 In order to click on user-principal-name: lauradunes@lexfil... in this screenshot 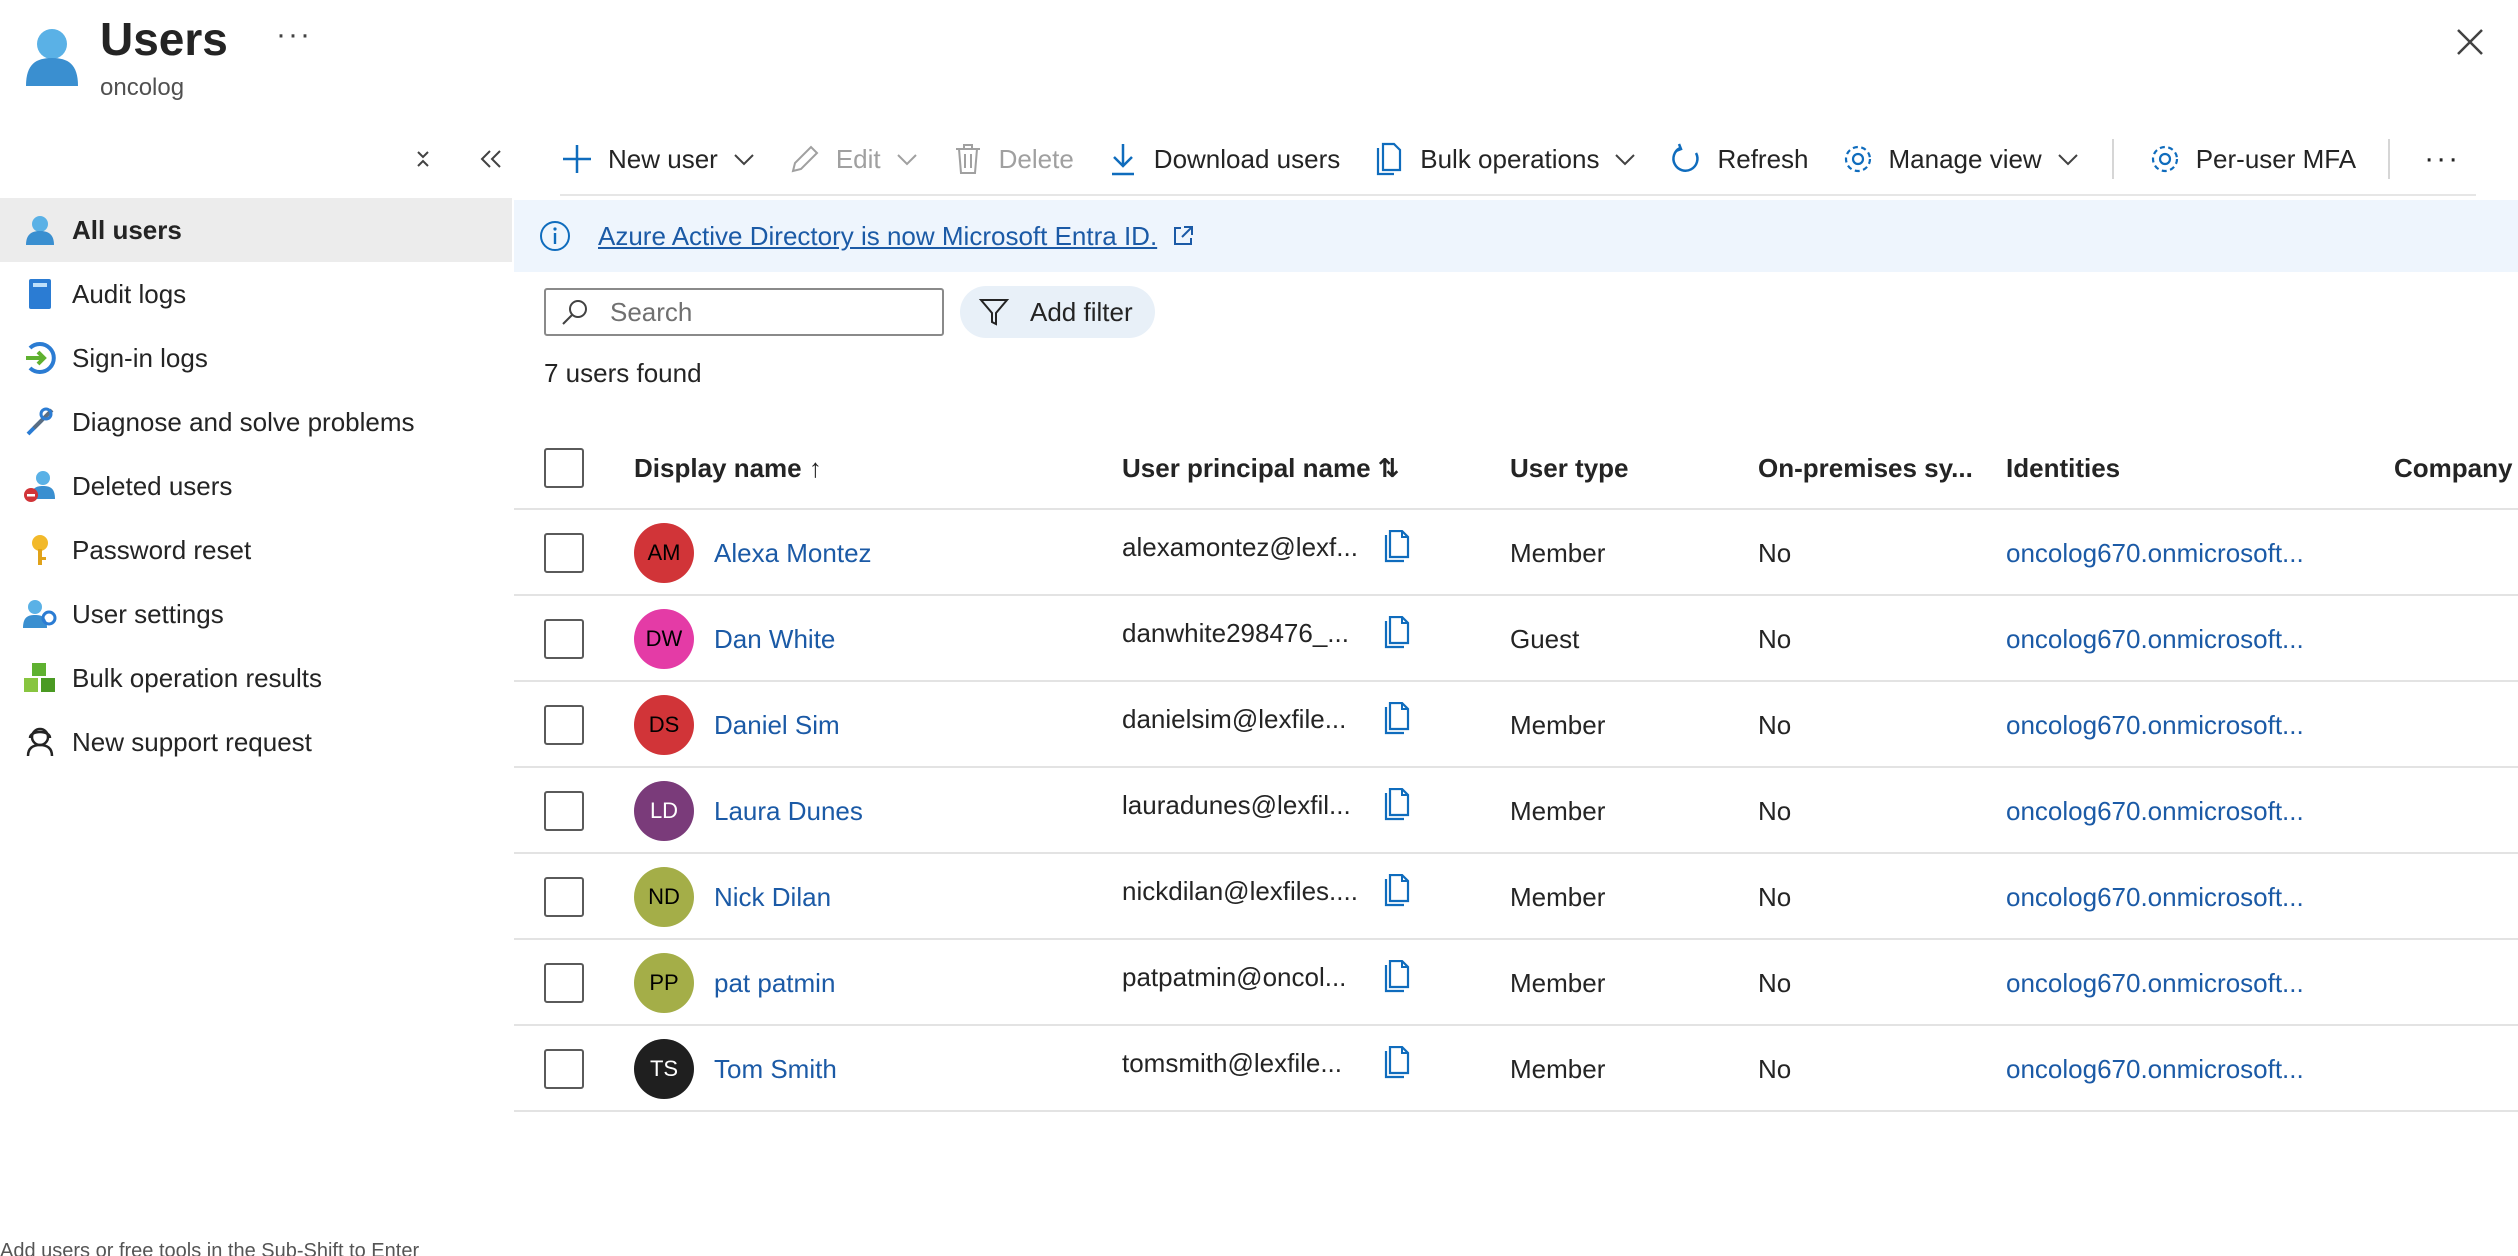, I will do `click(1236, 804)`.